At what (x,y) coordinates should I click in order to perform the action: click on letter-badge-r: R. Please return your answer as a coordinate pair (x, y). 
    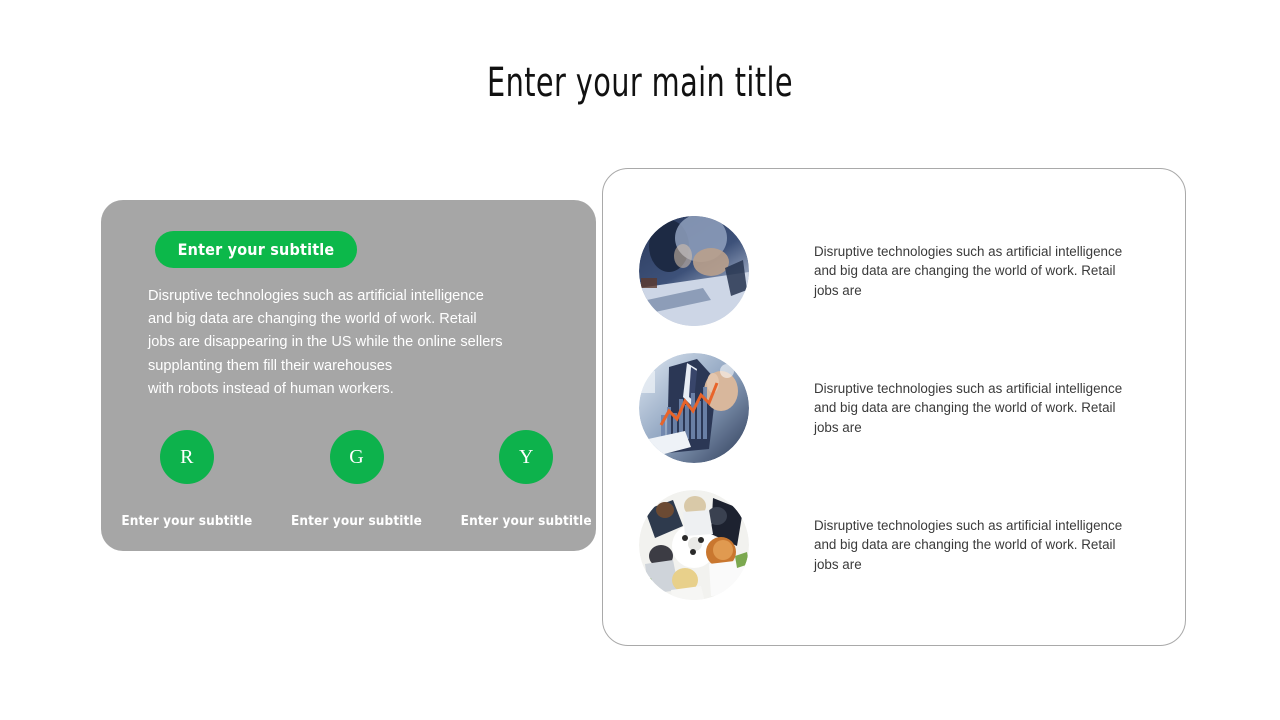
    Looking at the image, I should click on (186, 457).